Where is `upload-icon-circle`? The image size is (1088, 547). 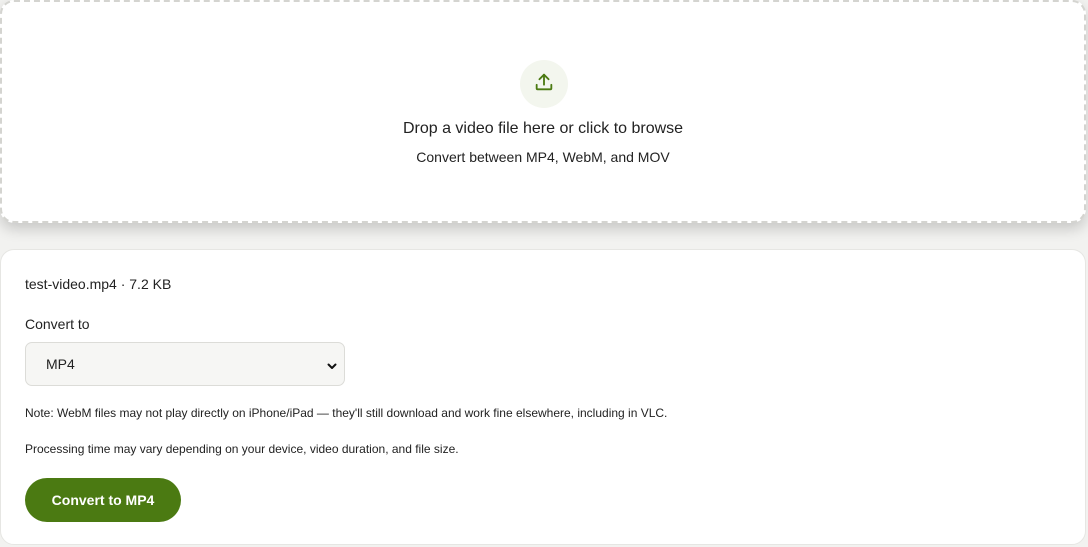
upload-icon-circle is located at coordinates (544, 84).